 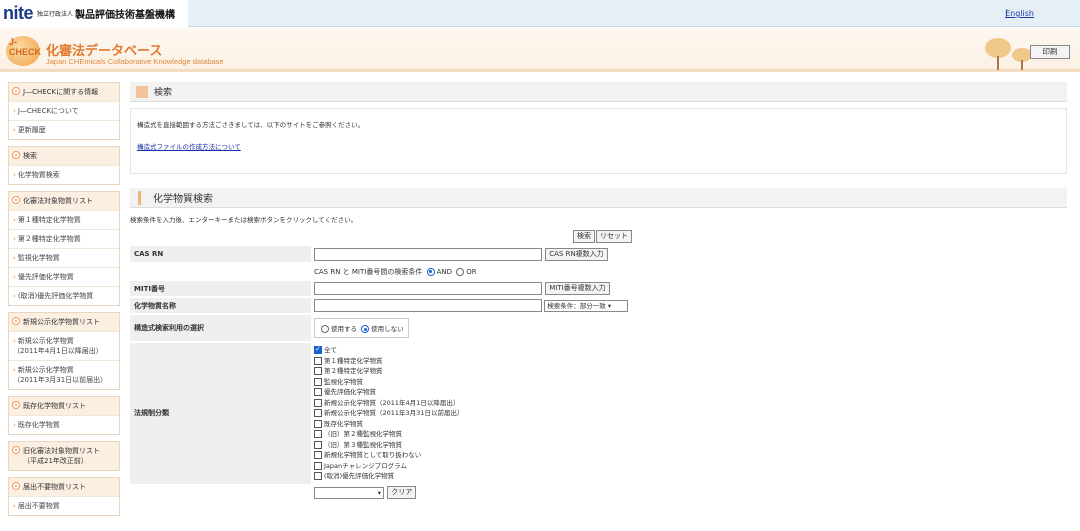 I want to click on sidebar-item: 優先評価化学物質, so click(x=64, y=276).